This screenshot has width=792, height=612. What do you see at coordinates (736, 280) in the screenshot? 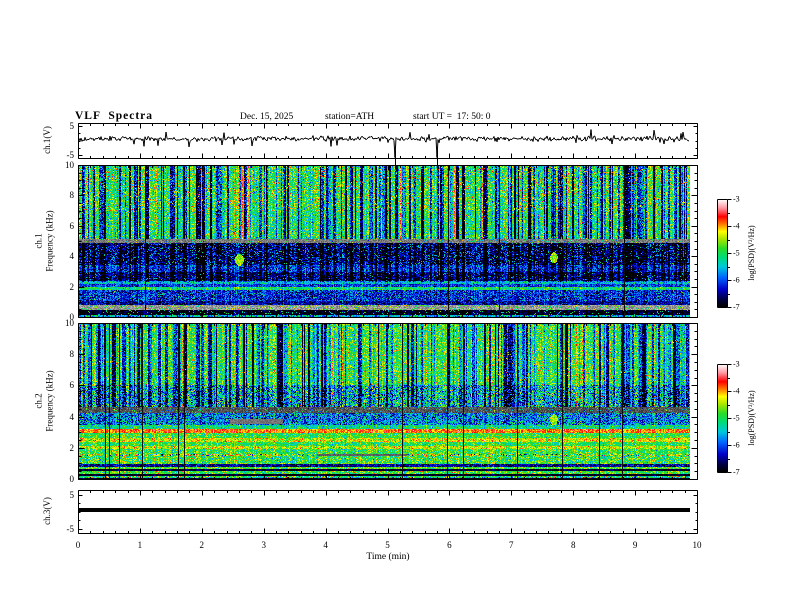
I see `colorbar1-tick-label: -6` at bounding box center [736, 280].